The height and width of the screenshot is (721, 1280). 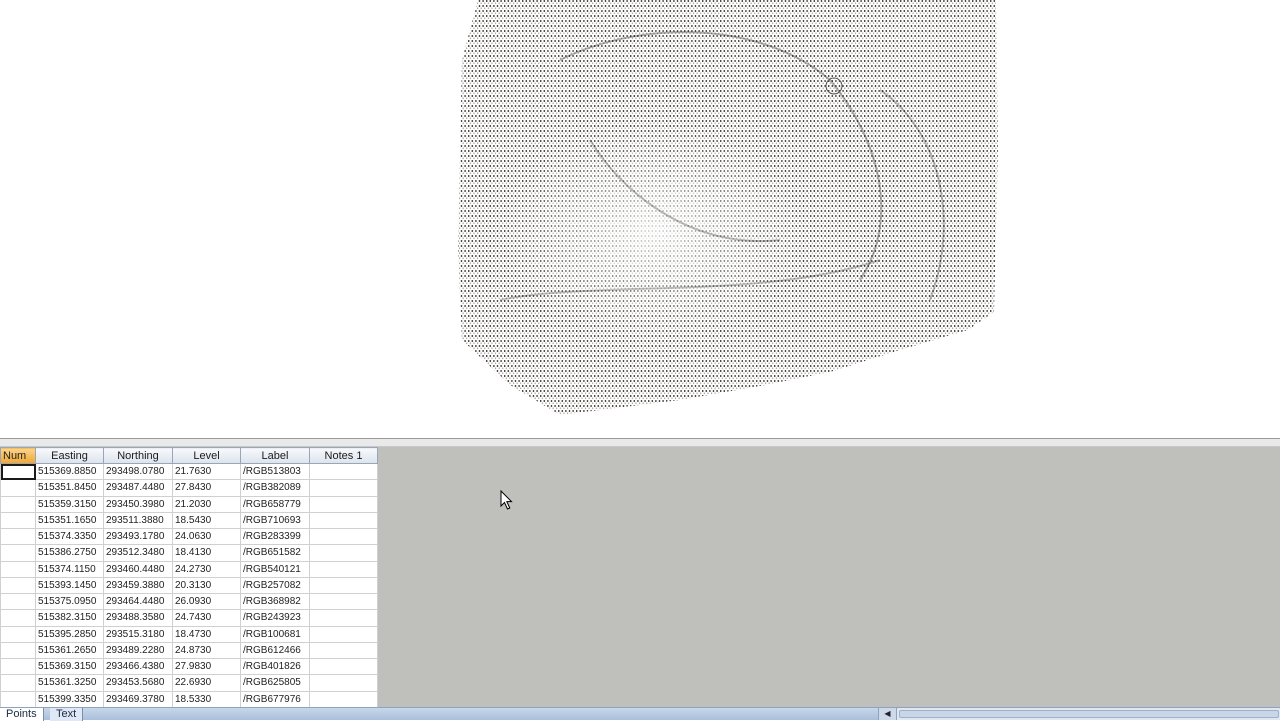 I want to click on table-row: 515361.2650 293489.2280 24.8730/RGB612466, so click(x=189, y=650).